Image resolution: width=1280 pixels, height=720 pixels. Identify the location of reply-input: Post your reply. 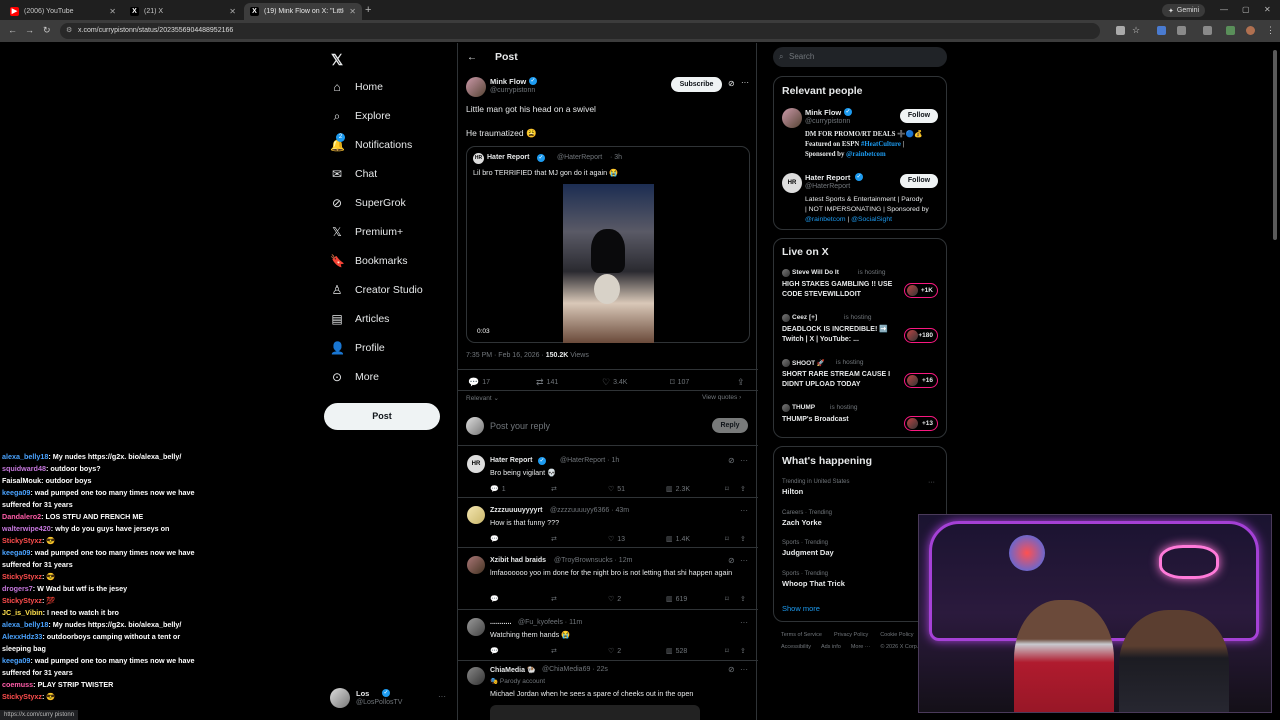
(520, 426).